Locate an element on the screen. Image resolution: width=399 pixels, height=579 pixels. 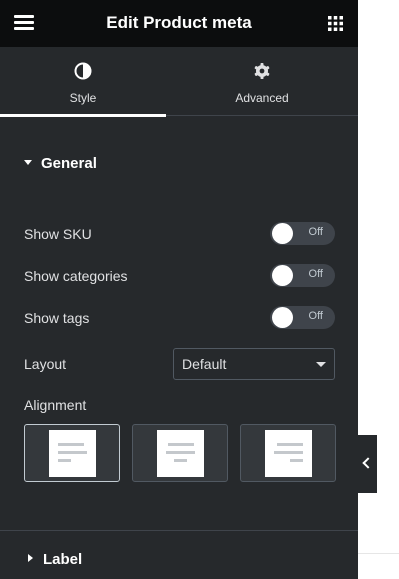
adjust-icon is located at coordinates (83, 71).